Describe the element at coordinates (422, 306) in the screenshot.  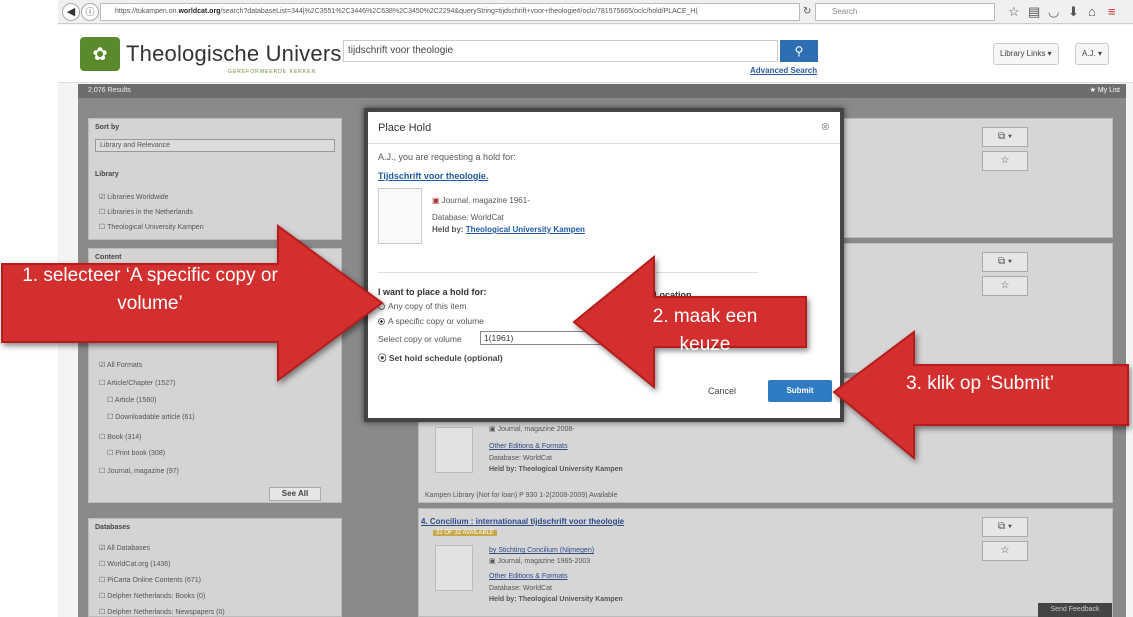
I see `any-copy-radio: Any copy of this item` at that location.